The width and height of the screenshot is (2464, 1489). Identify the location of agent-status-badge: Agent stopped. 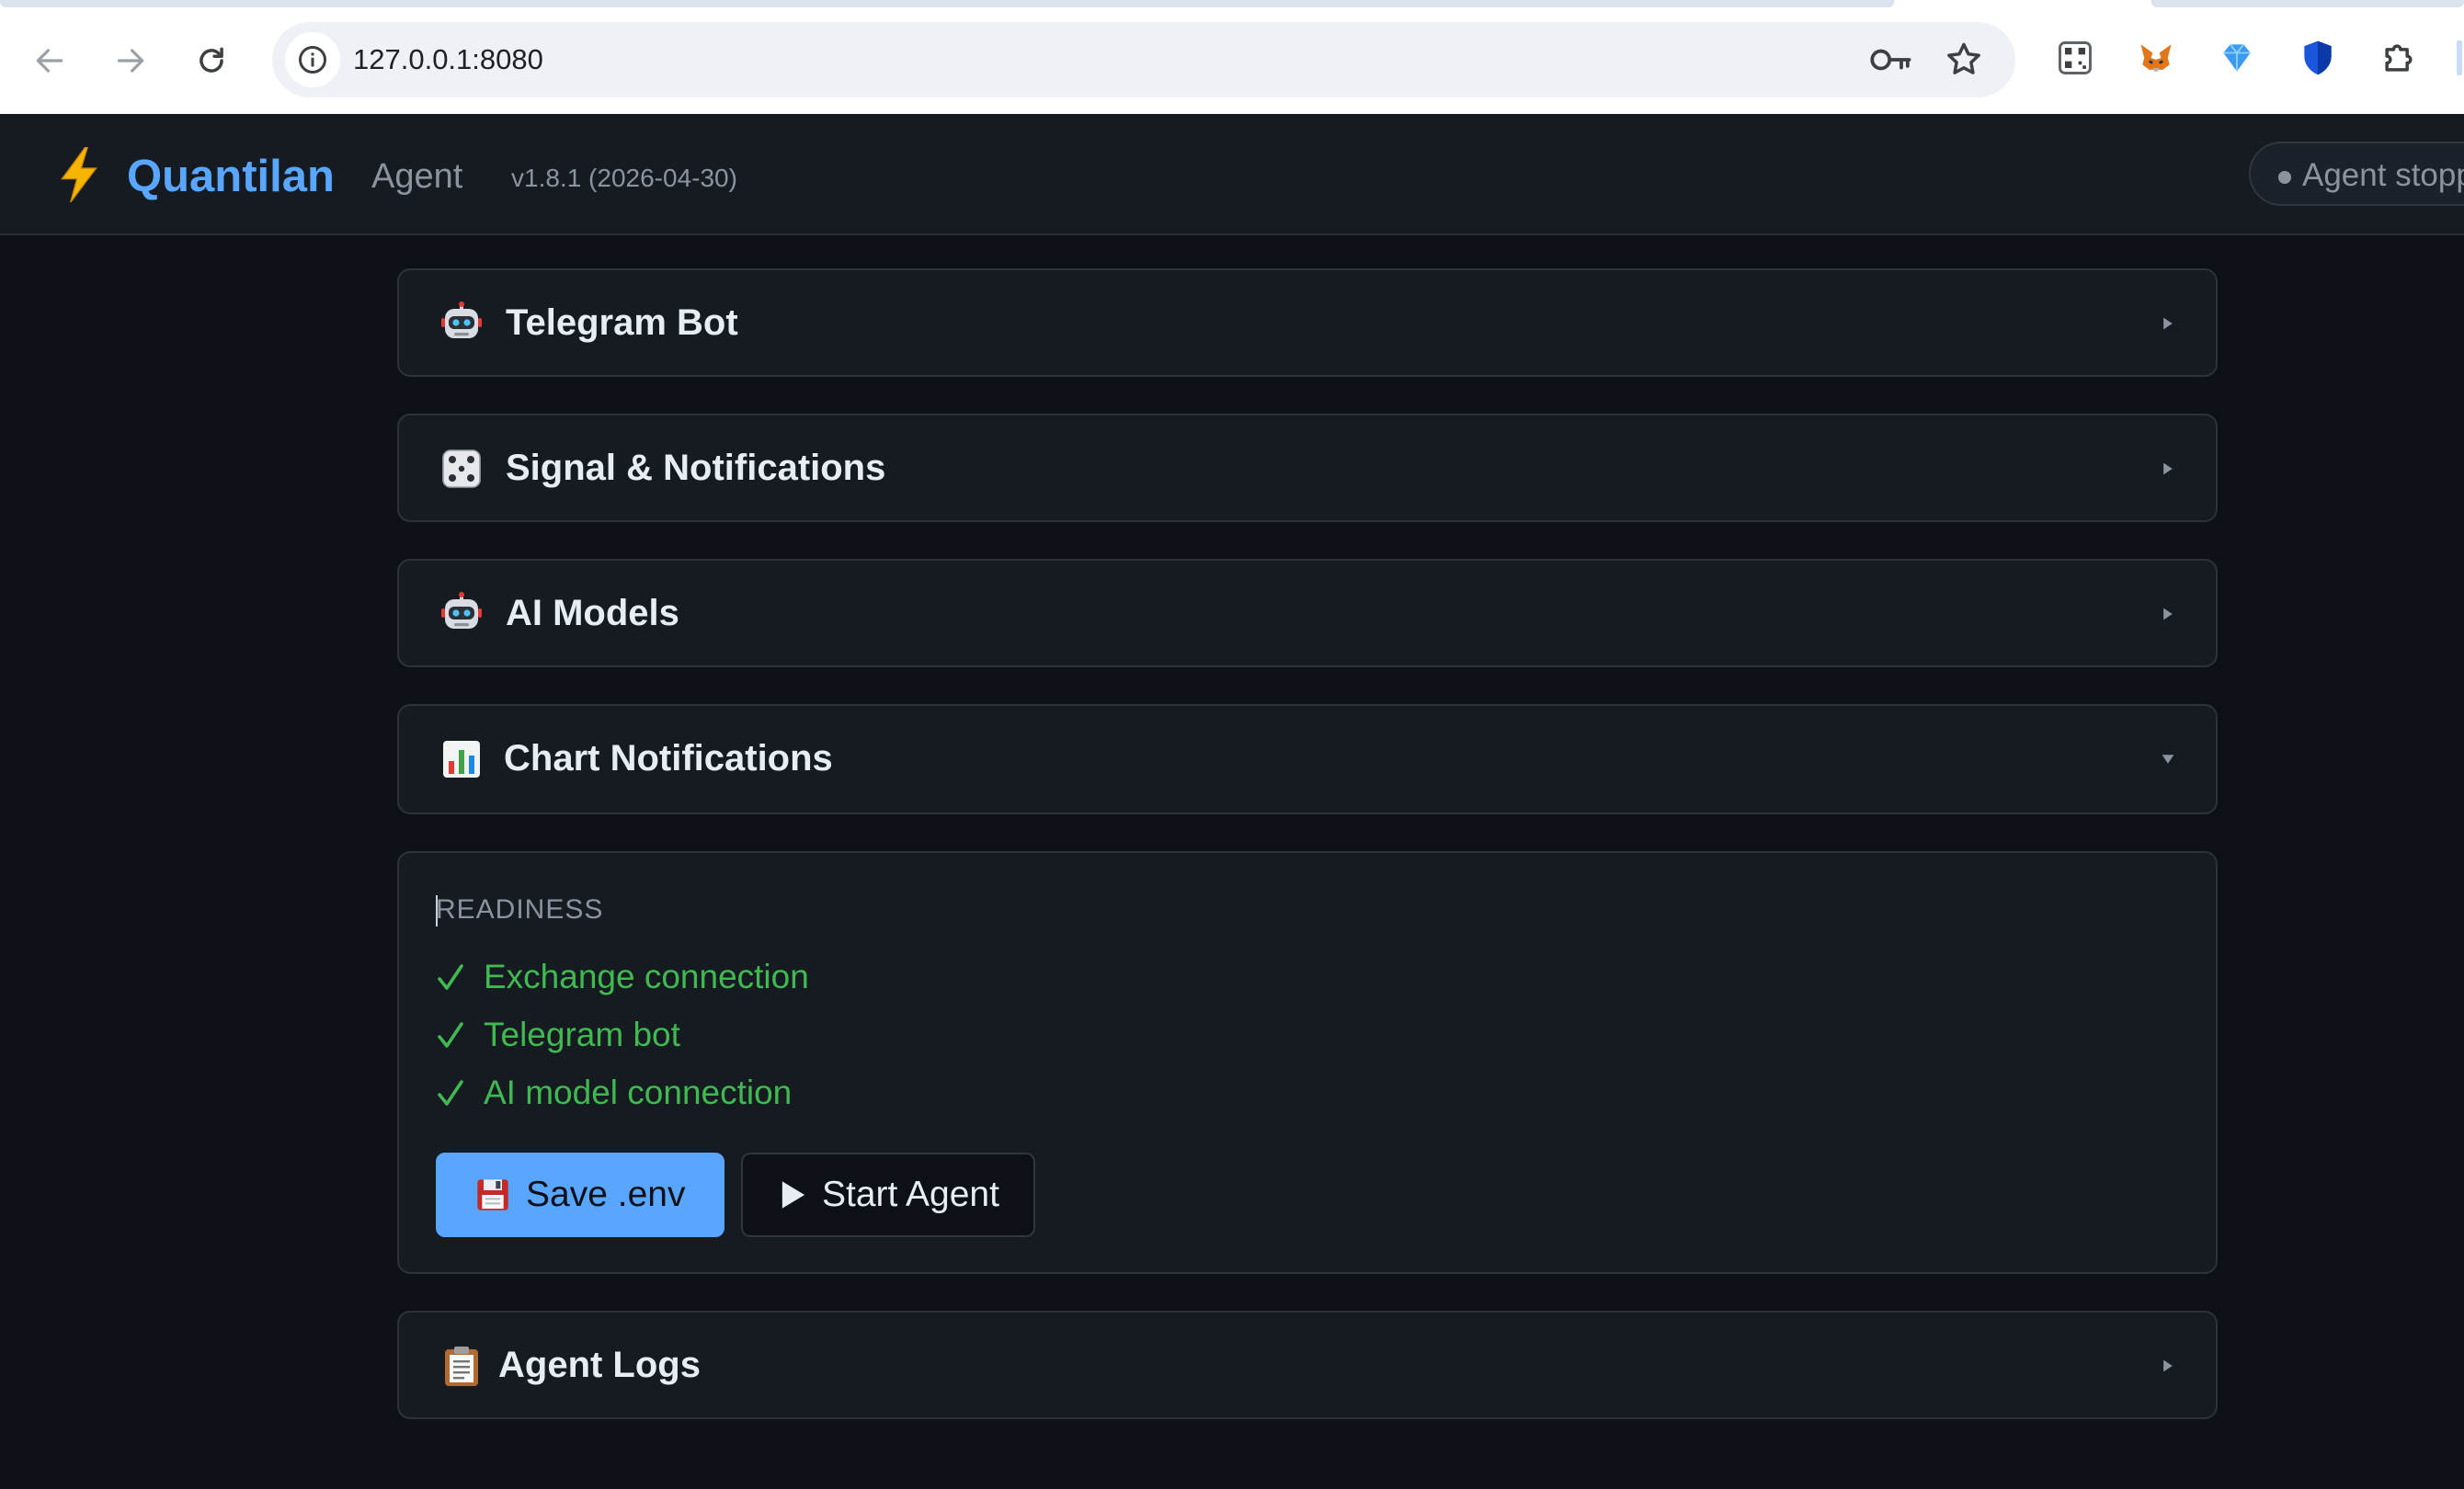
(2356, 174).